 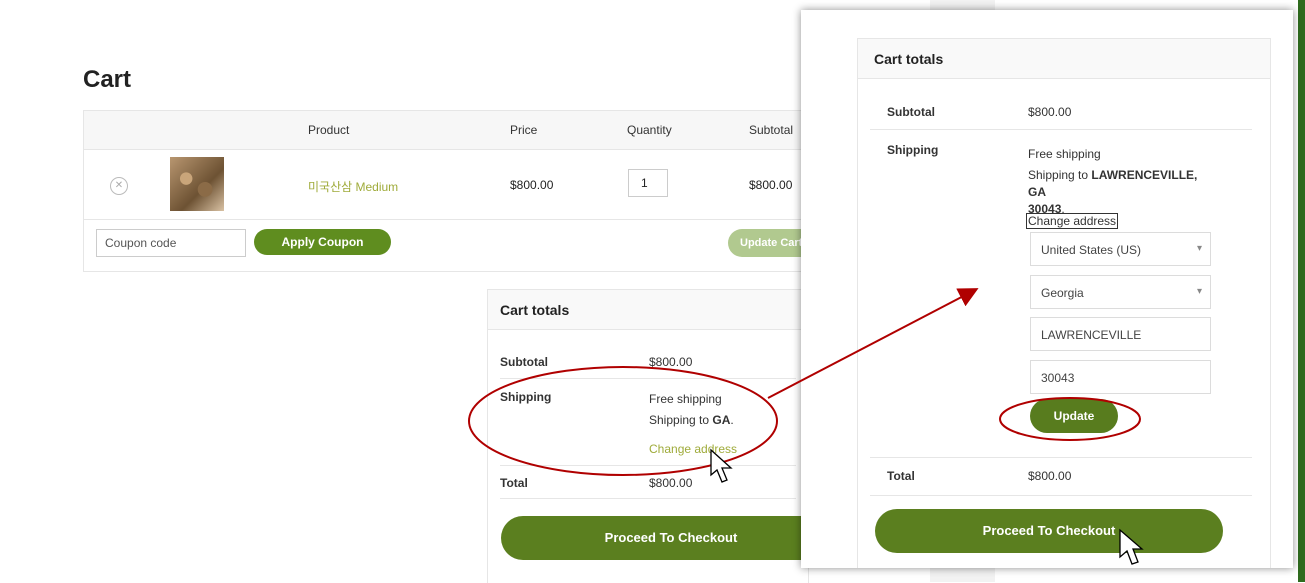 I want to click on table-row: ✕ 미국산삼 Medium $800.00 1 $800.00, so click(x=449, y=184).